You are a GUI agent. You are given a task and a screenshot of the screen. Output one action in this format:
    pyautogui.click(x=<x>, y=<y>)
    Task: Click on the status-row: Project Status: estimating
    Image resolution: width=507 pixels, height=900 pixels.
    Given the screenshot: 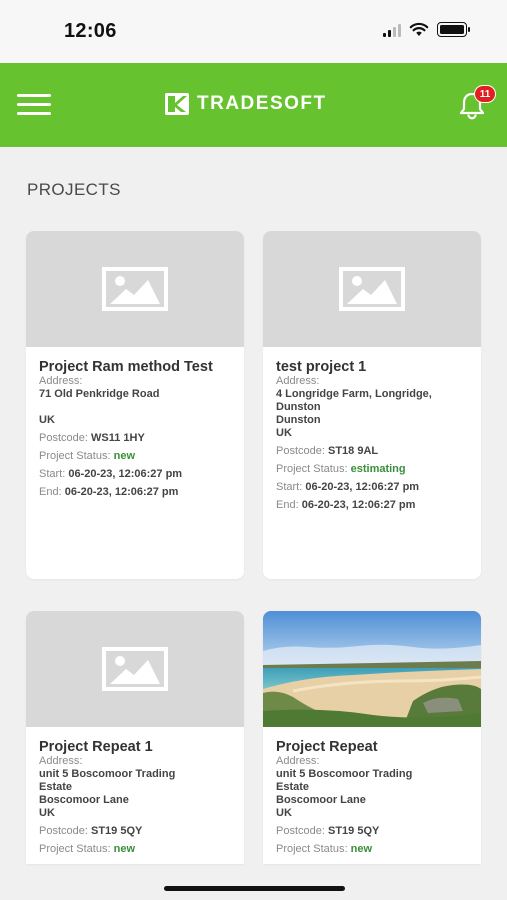 What is the action you would take?
    pyautogui.click(x=372, y=469)
    